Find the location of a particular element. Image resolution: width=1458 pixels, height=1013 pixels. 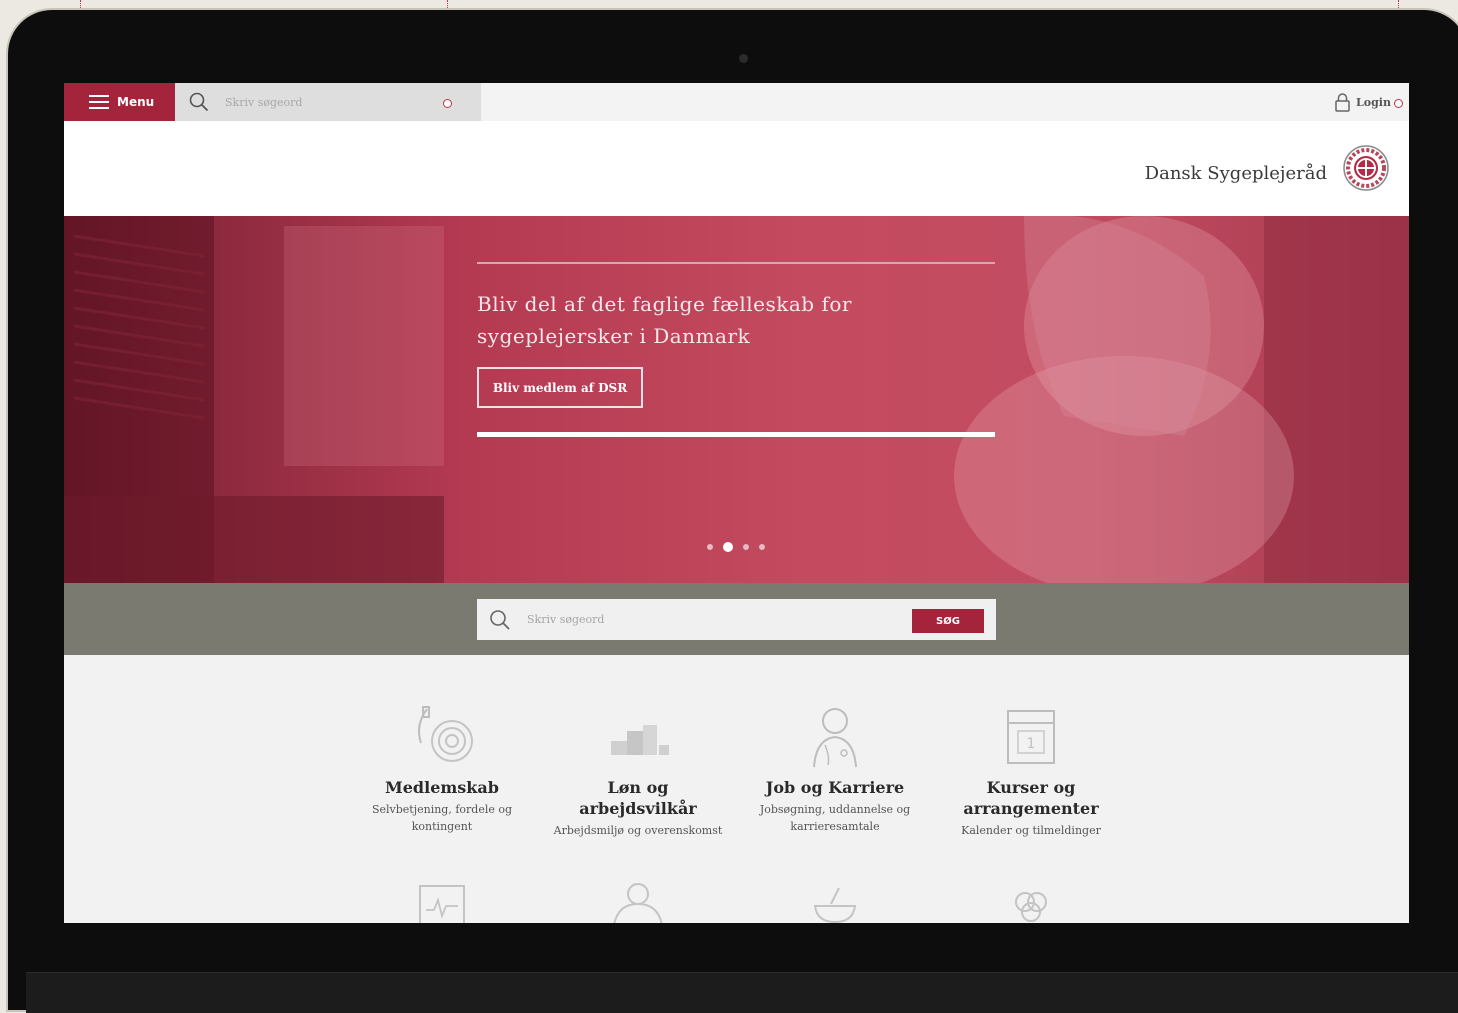

main-search: SØG is located at coordinates (736, 619).